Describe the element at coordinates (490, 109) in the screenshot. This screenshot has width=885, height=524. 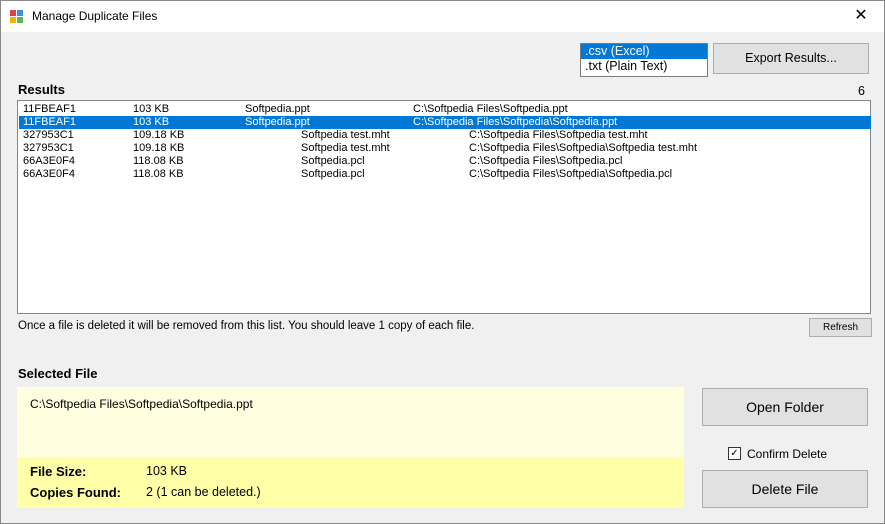
I see `result-path-cell: C:\Softpedia Files\Softpedia.ppt` at that location.